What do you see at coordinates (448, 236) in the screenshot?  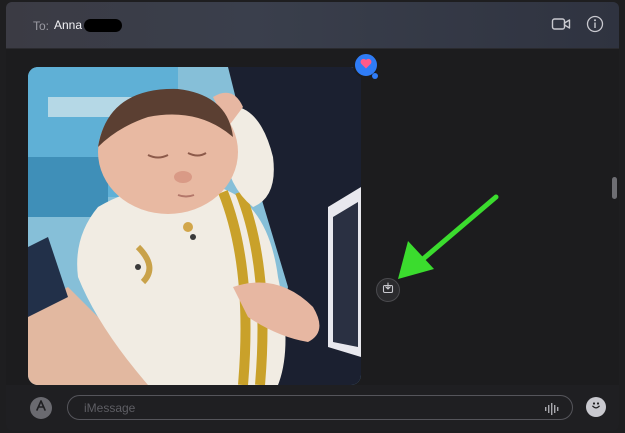 I see `annotation-arrow` at bounding box center [448, 236].